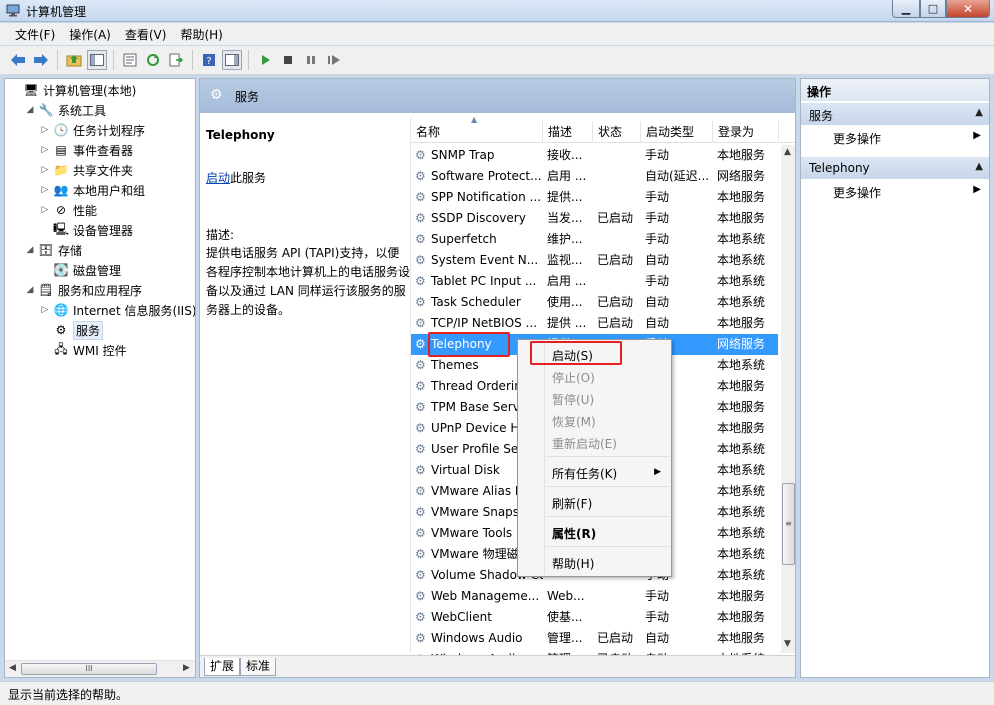  What do you see at coordinates (594, 260) in the screenshot?
I see `table-row: ⚙ System Event N... 监视... 已启动 自动 本地系统` at bounding box center [594, 260].